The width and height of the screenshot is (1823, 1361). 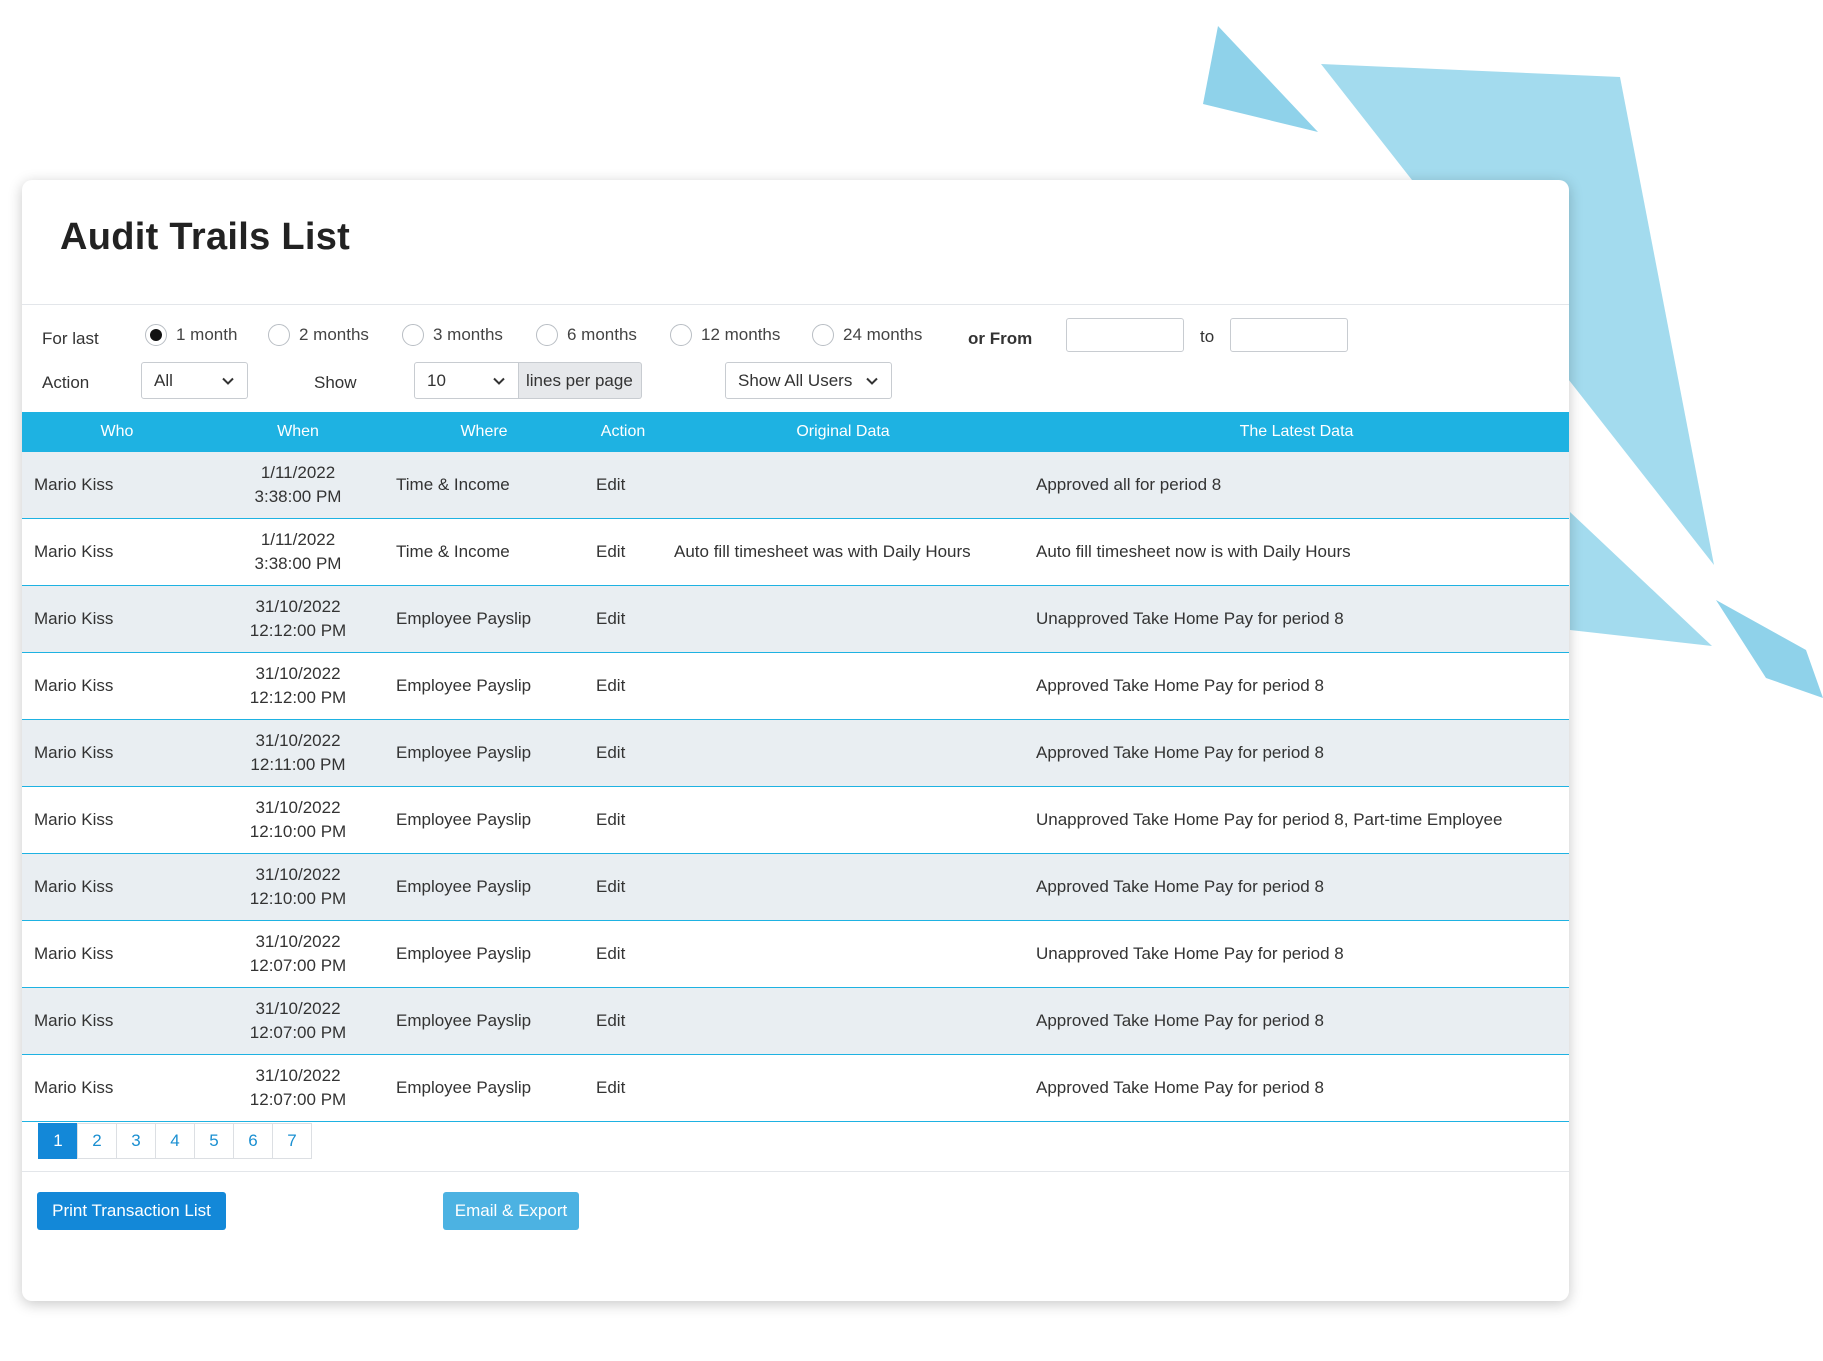 I want to click on when-time: 3:38:00 PM, so click(x=298, y=496).